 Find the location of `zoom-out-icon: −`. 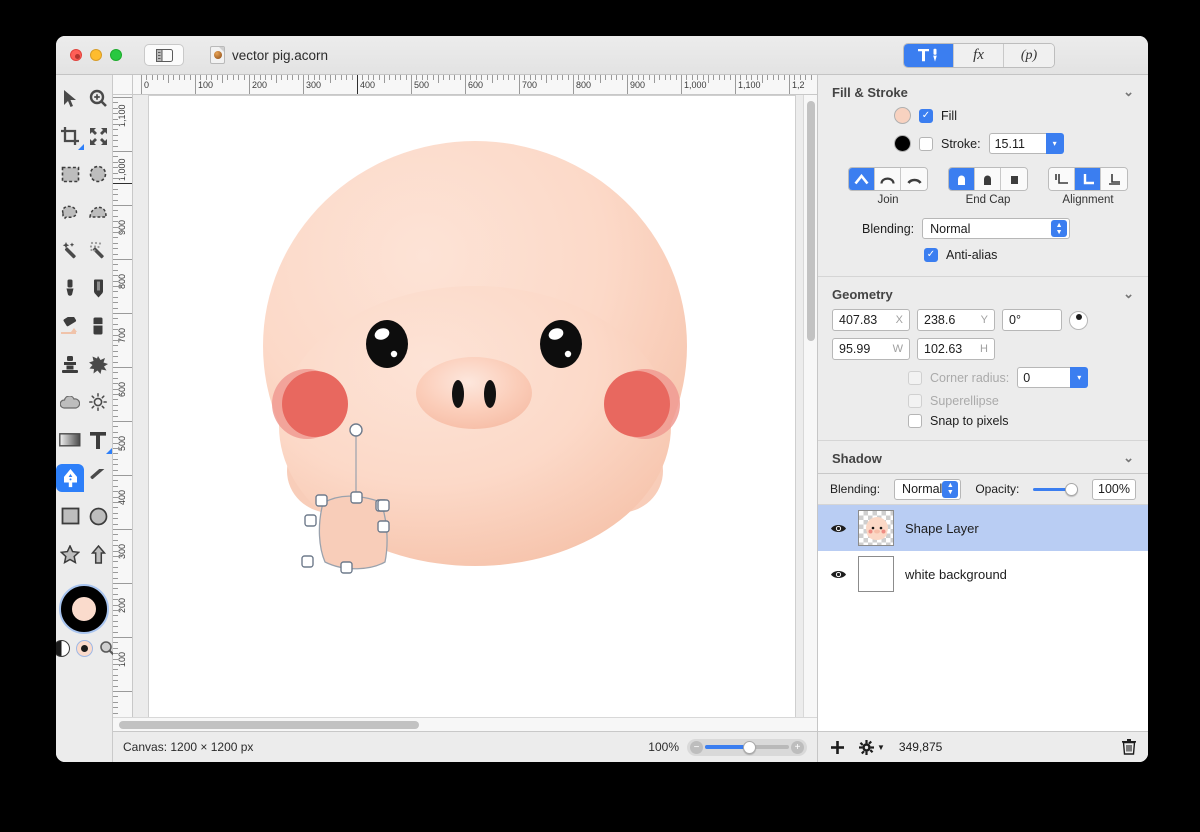

zoom-out-icon: − is located at coordinates (696, 747).